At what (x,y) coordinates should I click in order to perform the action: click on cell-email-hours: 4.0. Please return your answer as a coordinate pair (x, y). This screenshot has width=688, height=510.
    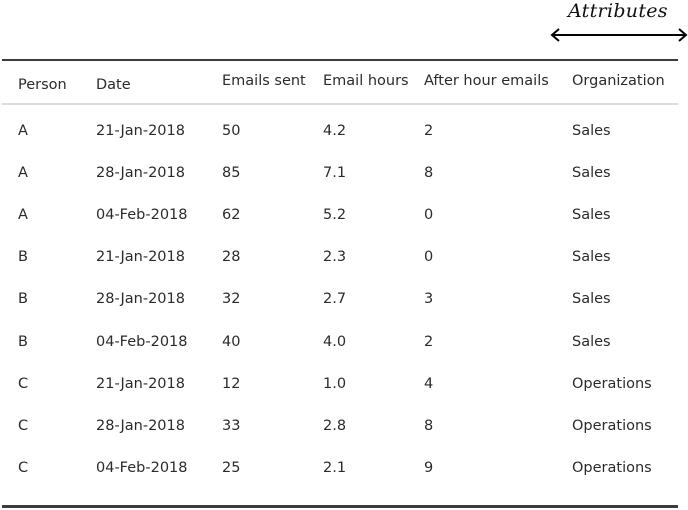
    Looking at the image, I should click on (335, 342).